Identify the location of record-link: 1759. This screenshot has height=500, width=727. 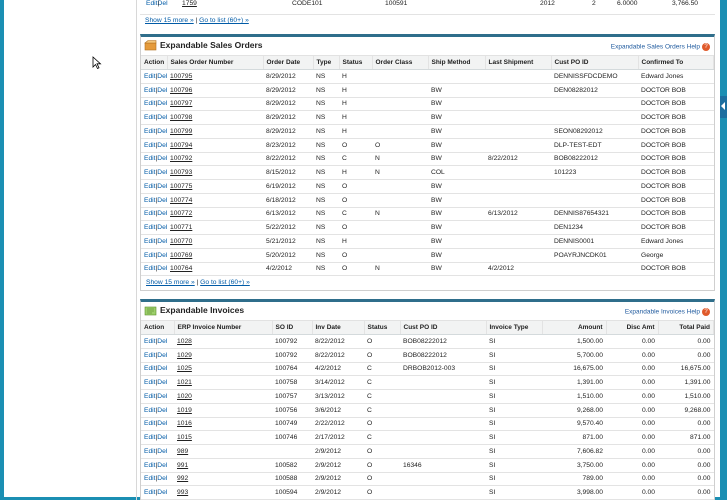
(189, 3).